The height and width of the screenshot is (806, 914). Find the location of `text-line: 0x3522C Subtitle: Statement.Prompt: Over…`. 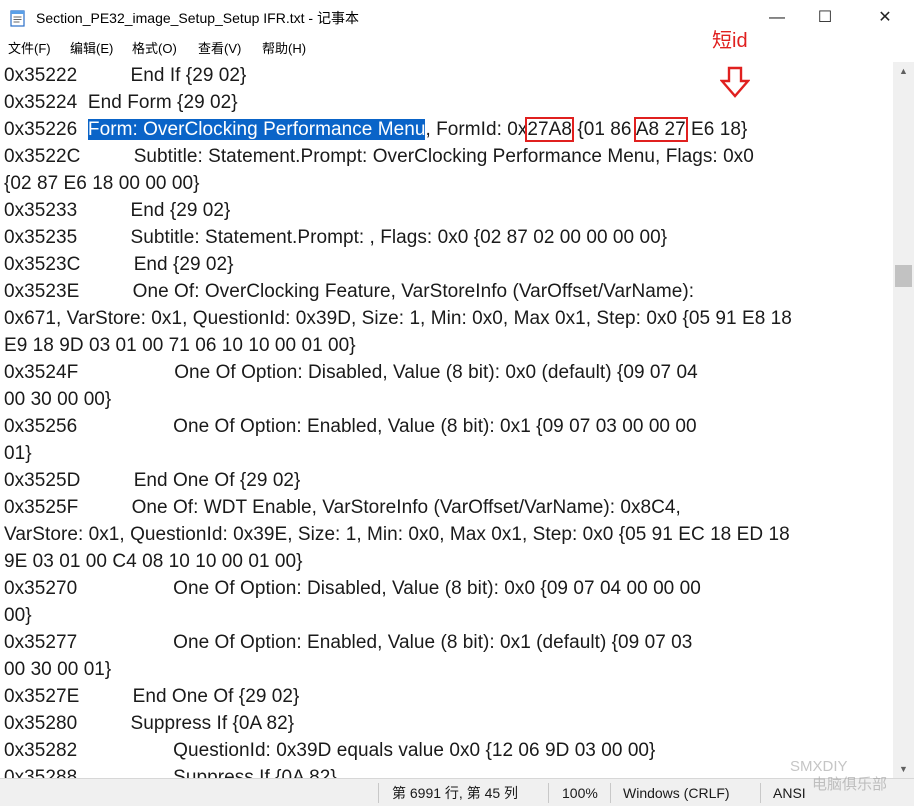

text-line: 0x3522C Subtitle: Statement.Prompt: Over… is located at coordinates (379, 156).